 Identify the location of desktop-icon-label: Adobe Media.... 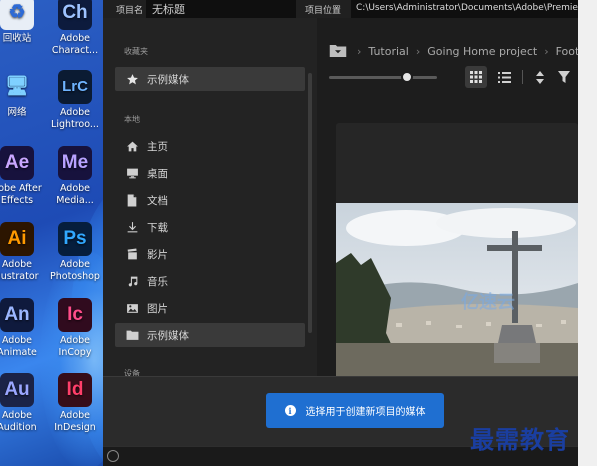
(75, 194).